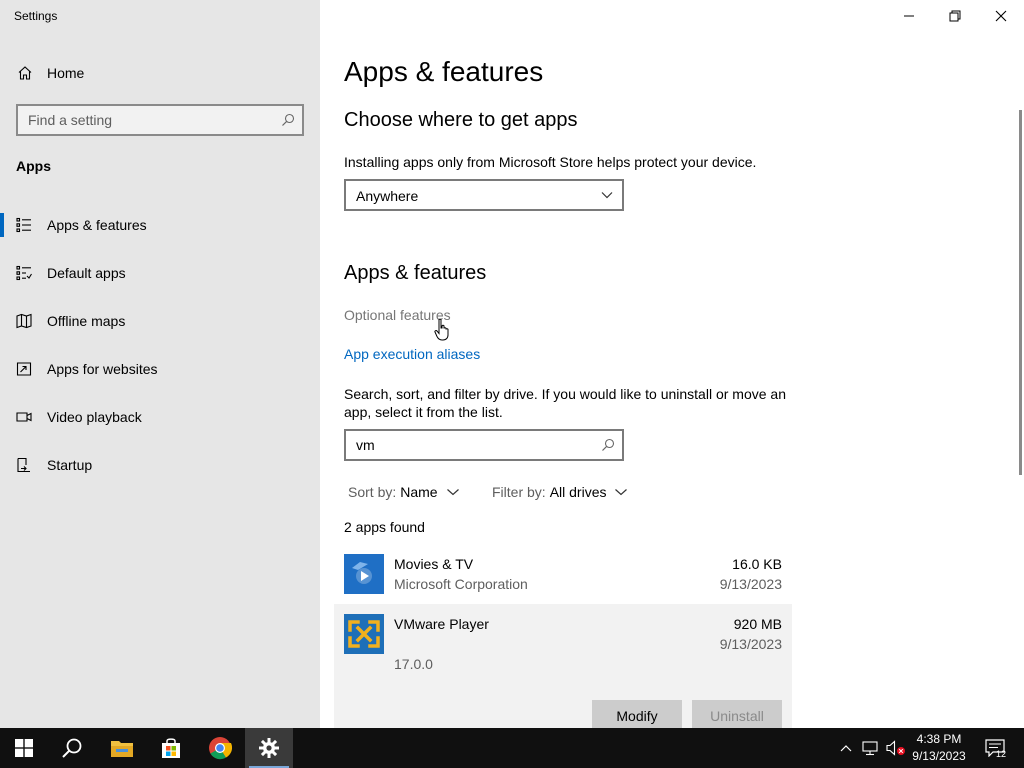  What do you see at coordinates (441, 624) in the screenshot?
I see `app-name: VMware Player` at bounding box center [441, 624].